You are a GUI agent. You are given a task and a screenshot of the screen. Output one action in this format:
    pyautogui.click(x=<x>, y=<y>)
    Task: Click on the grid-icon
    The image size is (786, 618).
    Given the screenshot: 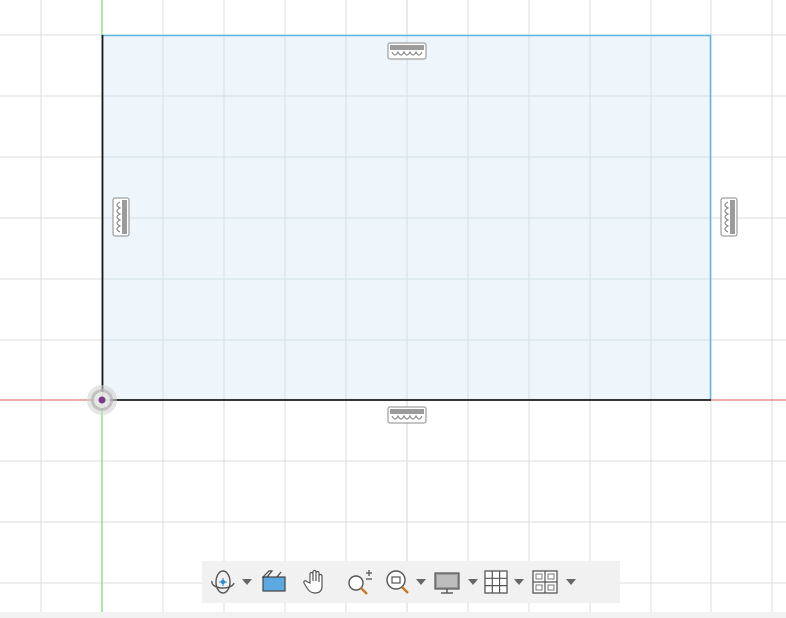 What is the action you would take?
    pyautogui.click(x=496, y=582)
    